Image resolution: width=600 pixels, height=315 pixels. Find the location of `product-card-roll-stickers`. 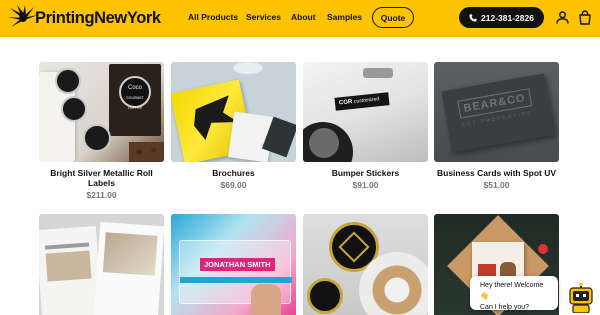

product-card-roll-stickers is located at coordinates (365, 264).